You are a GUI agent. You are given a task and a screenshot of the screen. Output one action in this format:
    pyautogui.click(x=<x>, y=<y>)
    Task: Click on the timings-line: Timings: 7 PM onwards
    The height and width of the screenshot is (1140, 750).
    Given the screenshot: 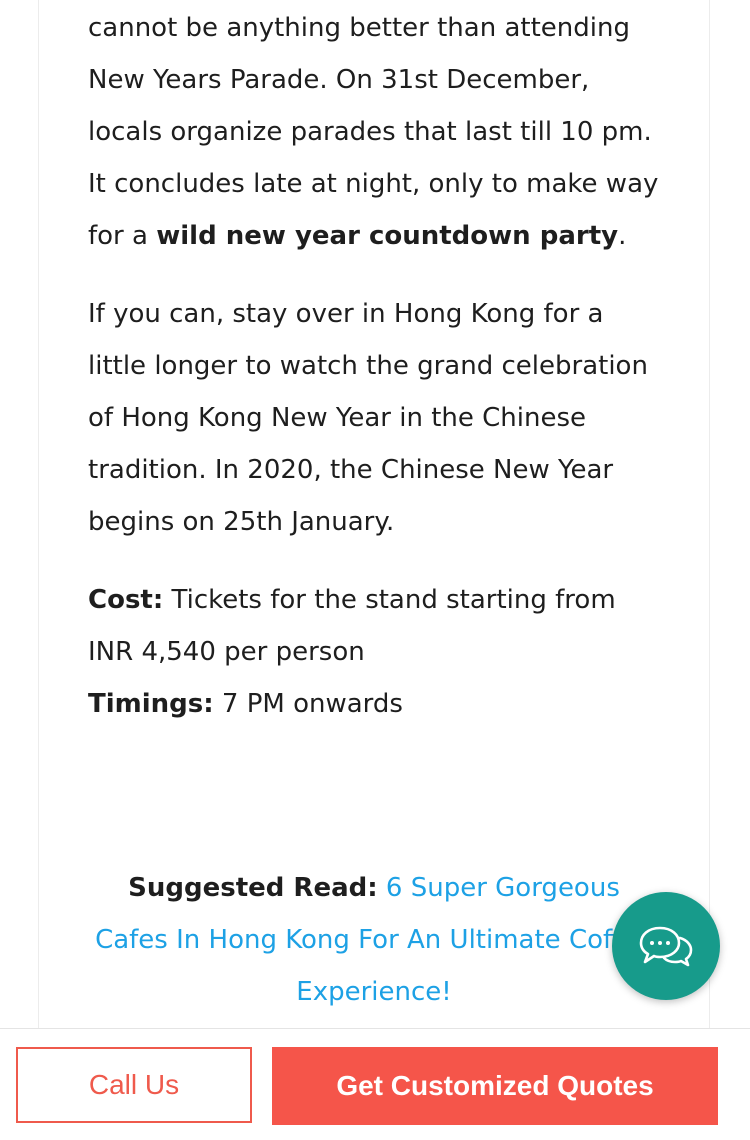 What is the action you would take?
    pyautogui.click(x=378, y=704)
    